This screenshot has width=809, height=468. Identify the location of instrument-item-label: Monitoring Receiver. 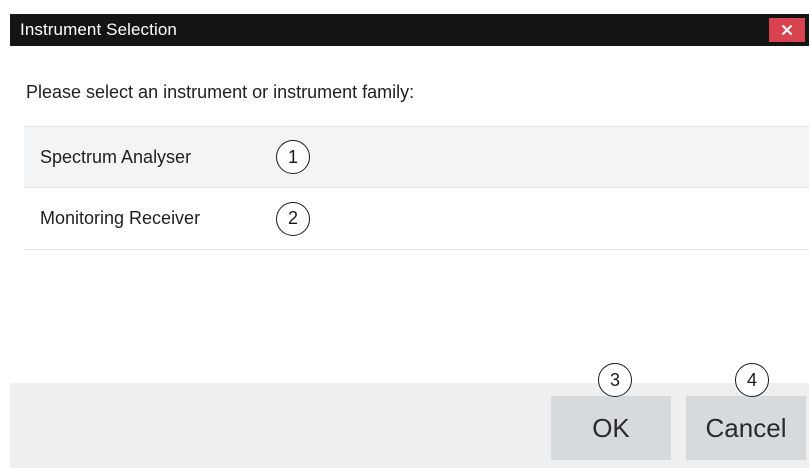
(120, 218).